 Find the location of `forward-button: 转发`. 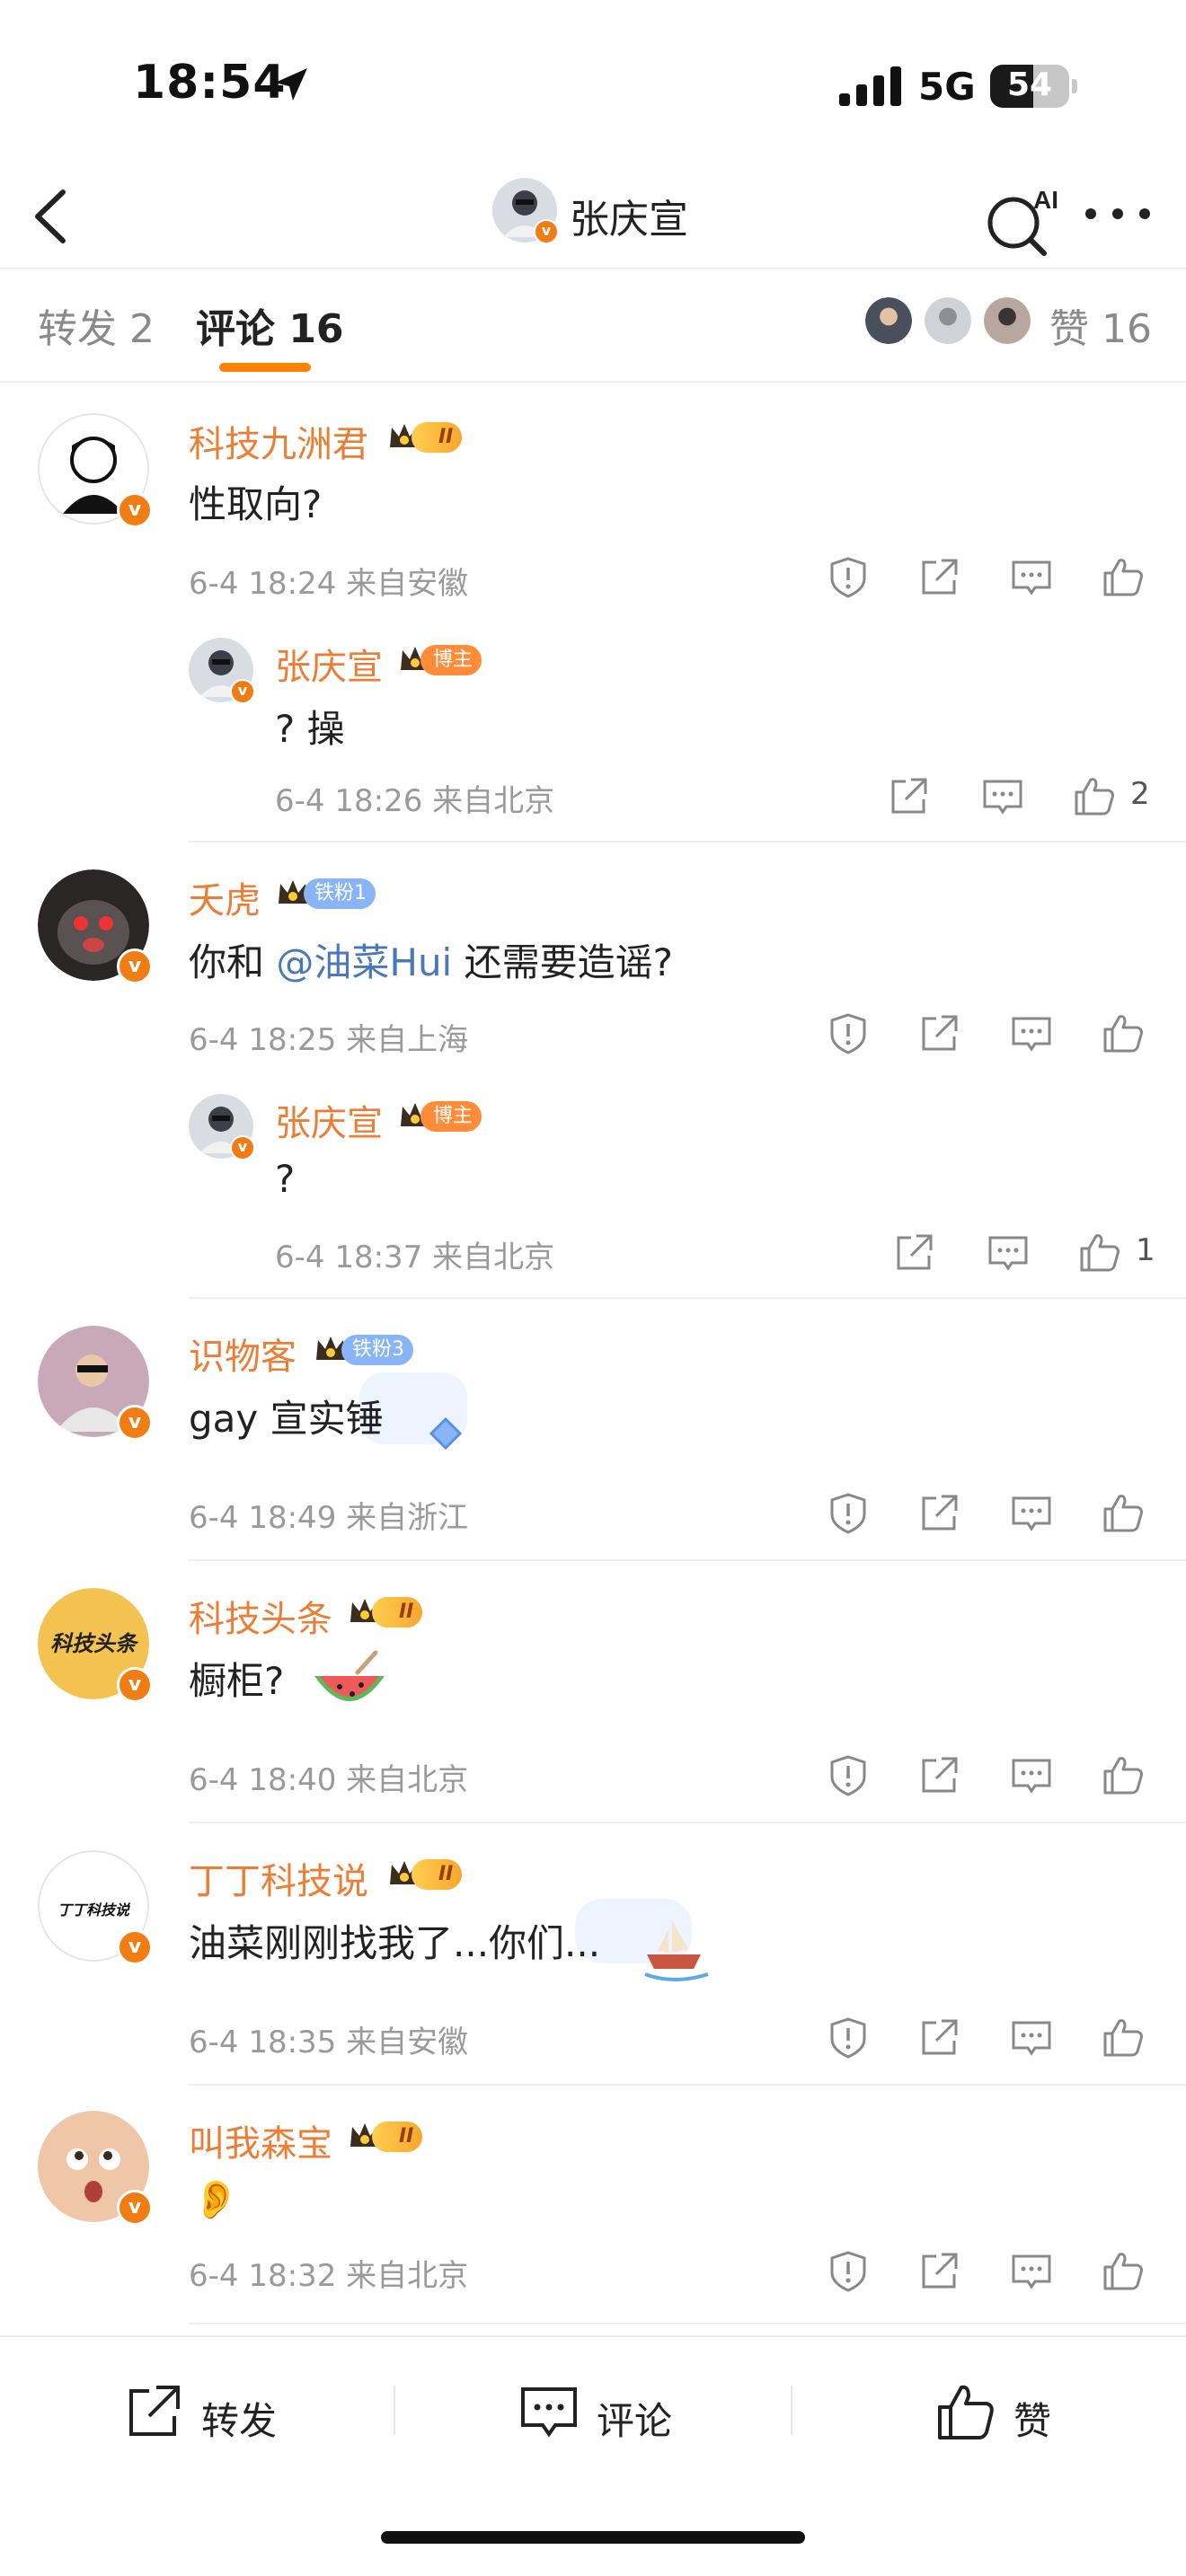

forward-button: 转发 is located at coordinates (212, 2411).